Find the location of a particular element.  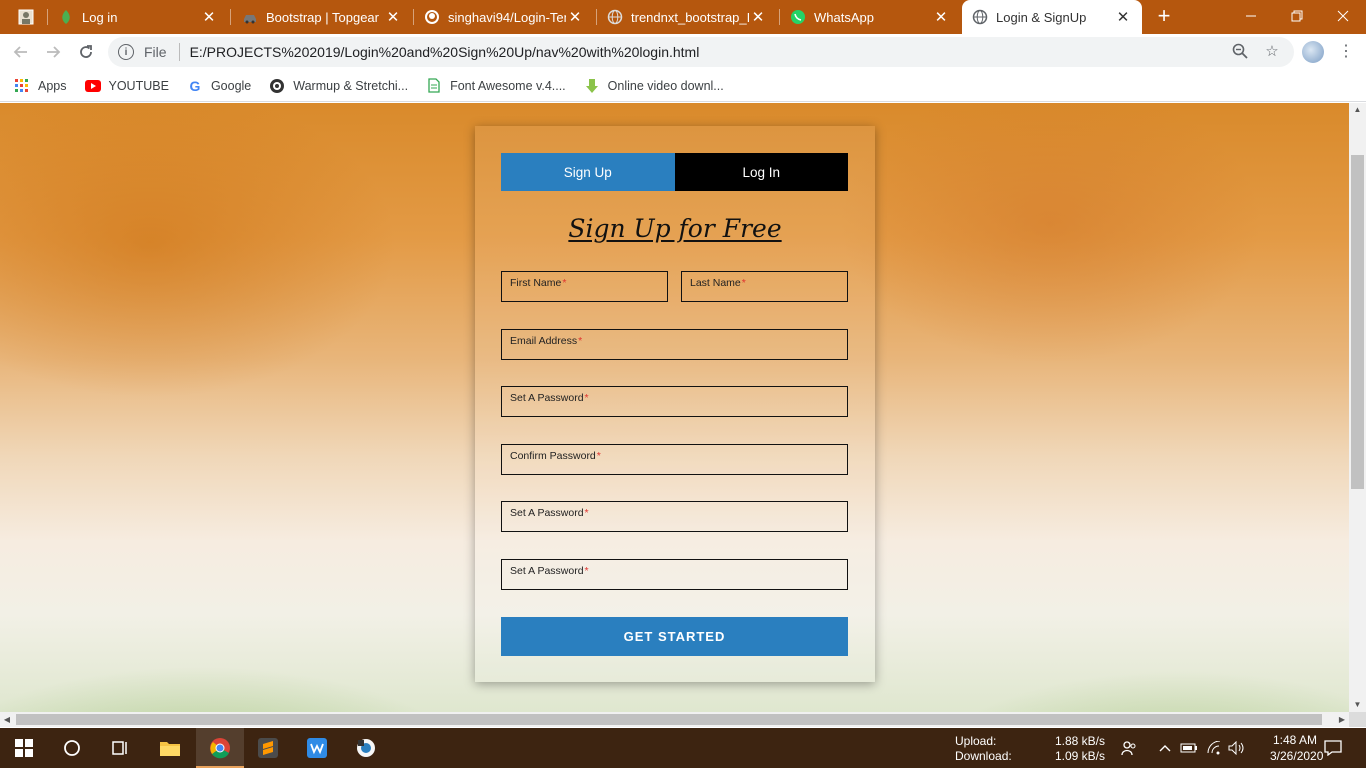

browser-tab-trendnxt: trendnxt_bootstrap_I1 ✕ is located at coordinates (687, 17).